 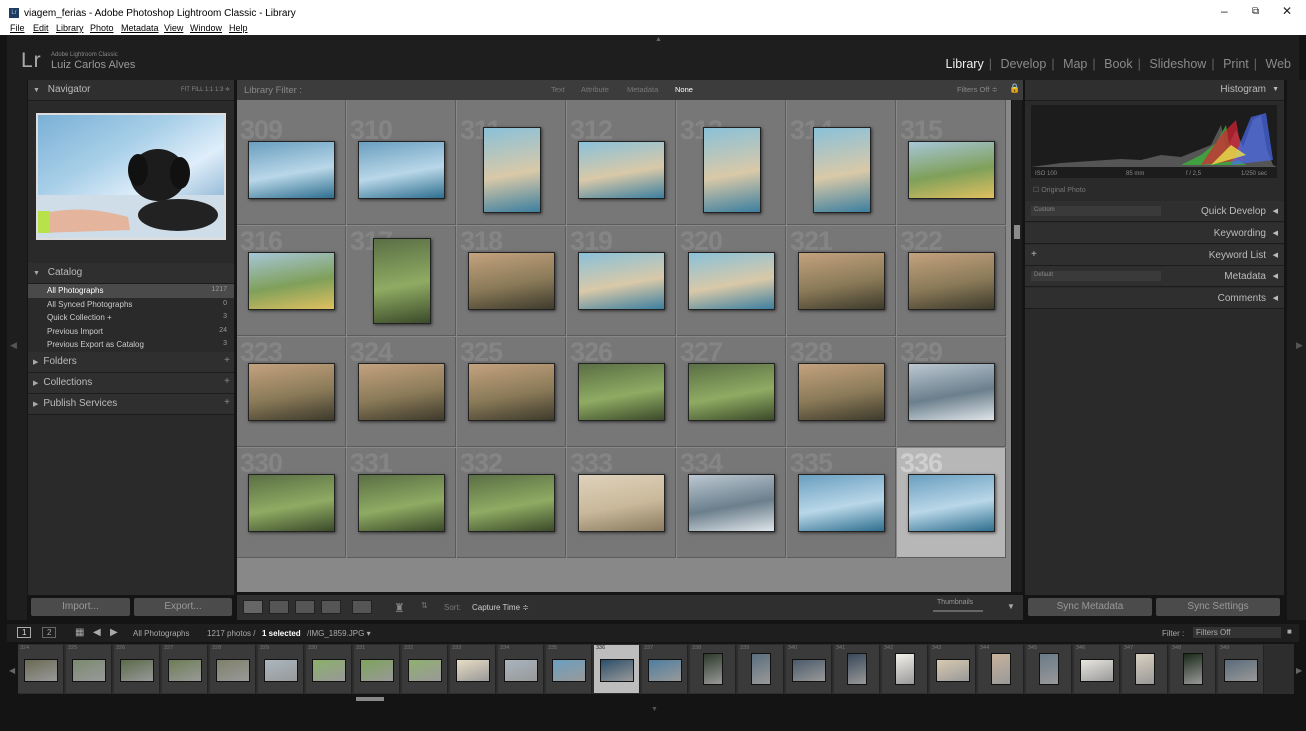 What do you see at coordinates (1017, 346) in the screenshot?
I see `grid-scrollbar` at bounding box center [1017, 346].